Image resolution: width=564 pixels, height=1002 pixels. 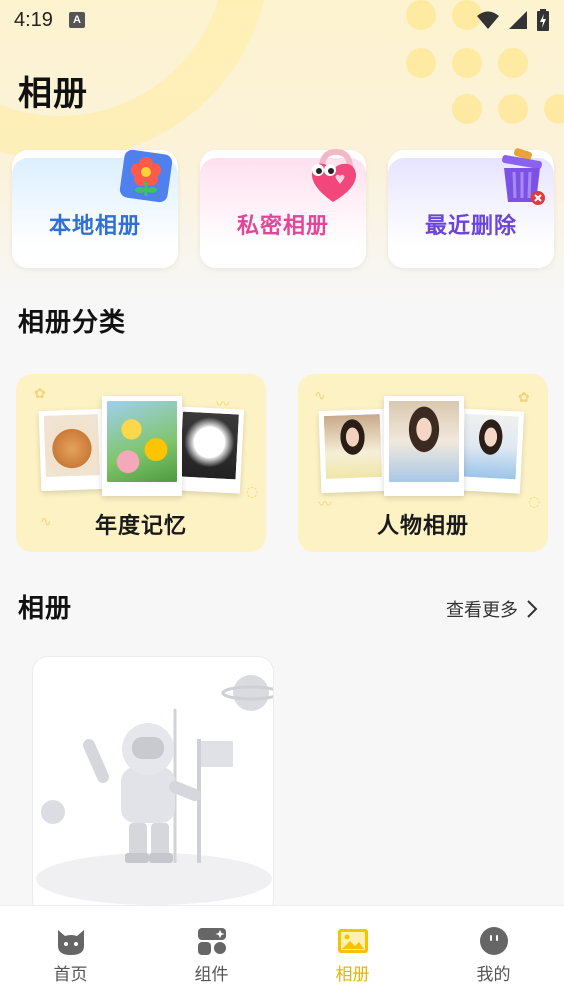 What do you see at coordinates (352, 941) in the screenshot?
I see `picture-icon` at bounding box center [352, 941].